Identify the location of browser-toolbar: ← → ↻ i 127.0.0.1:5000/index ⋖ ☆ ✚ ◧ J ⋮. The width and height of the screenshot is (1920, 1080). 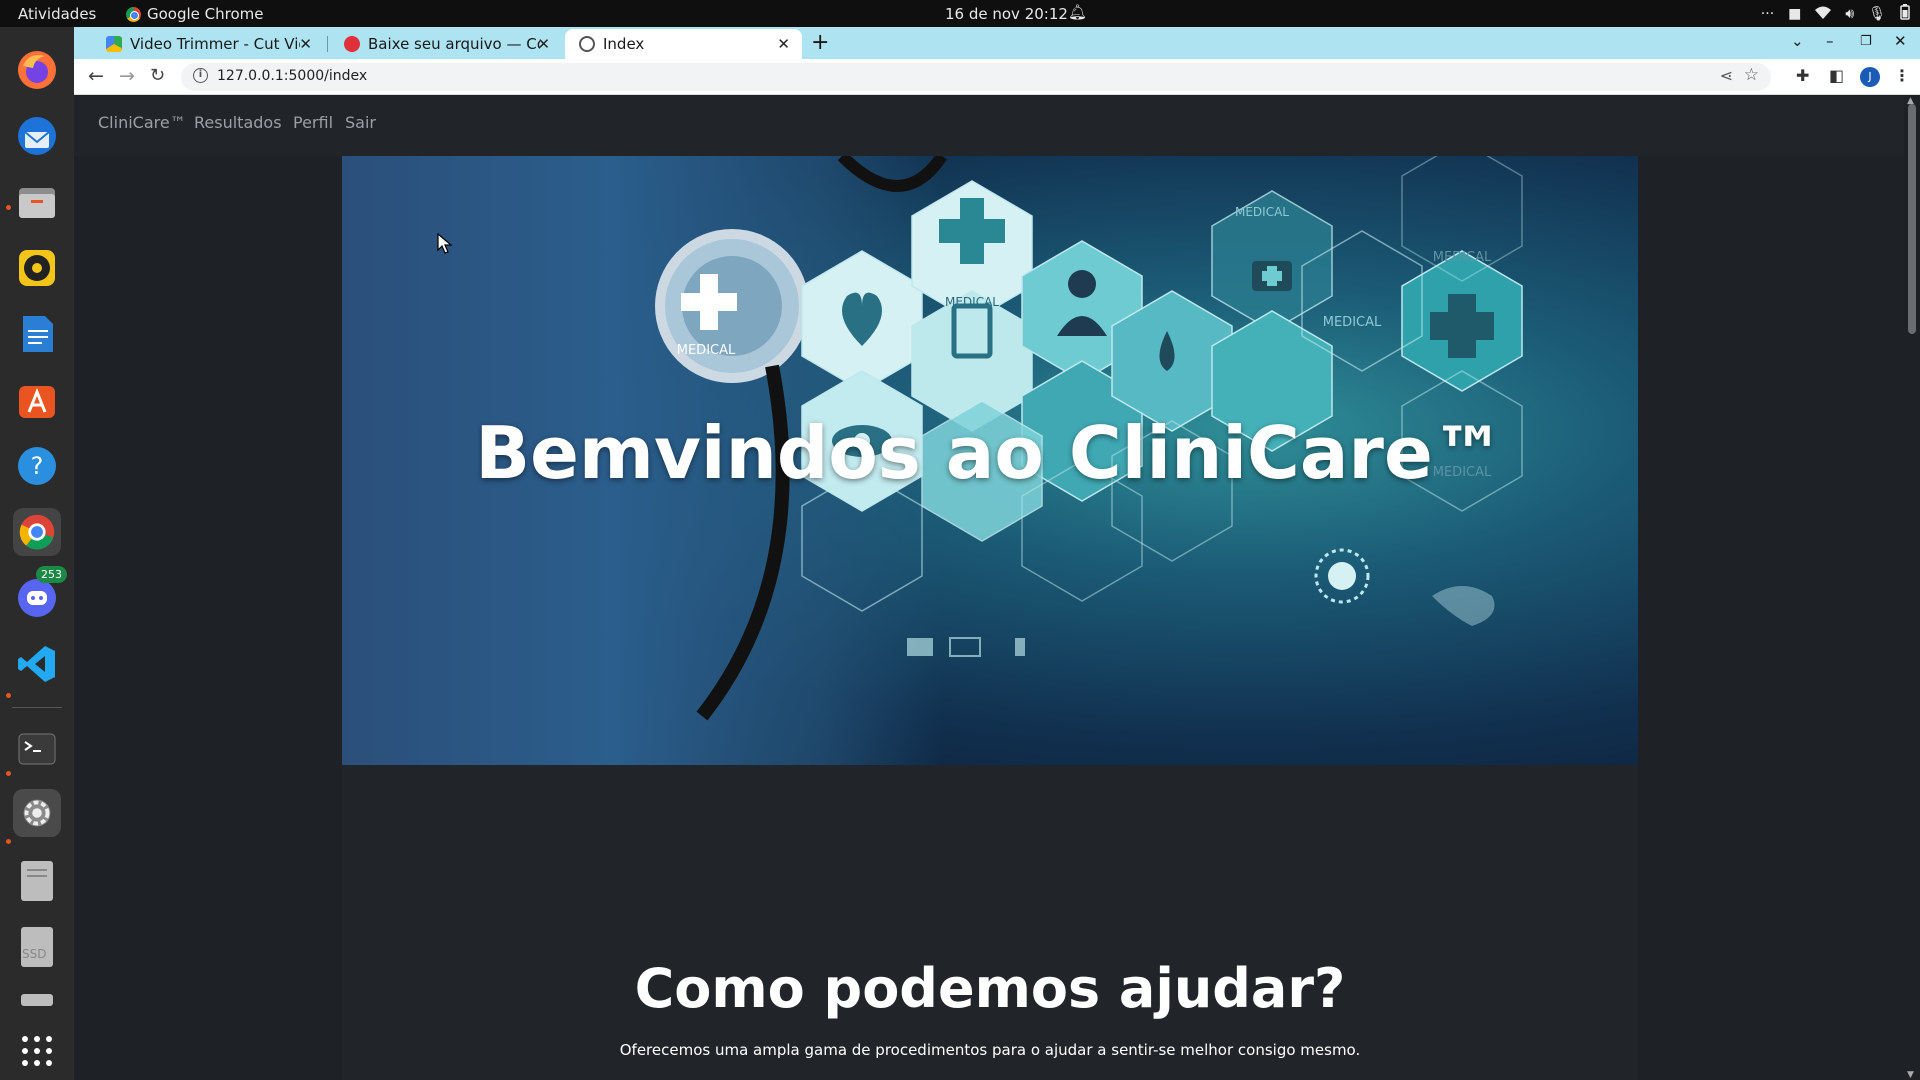
(997, 77).